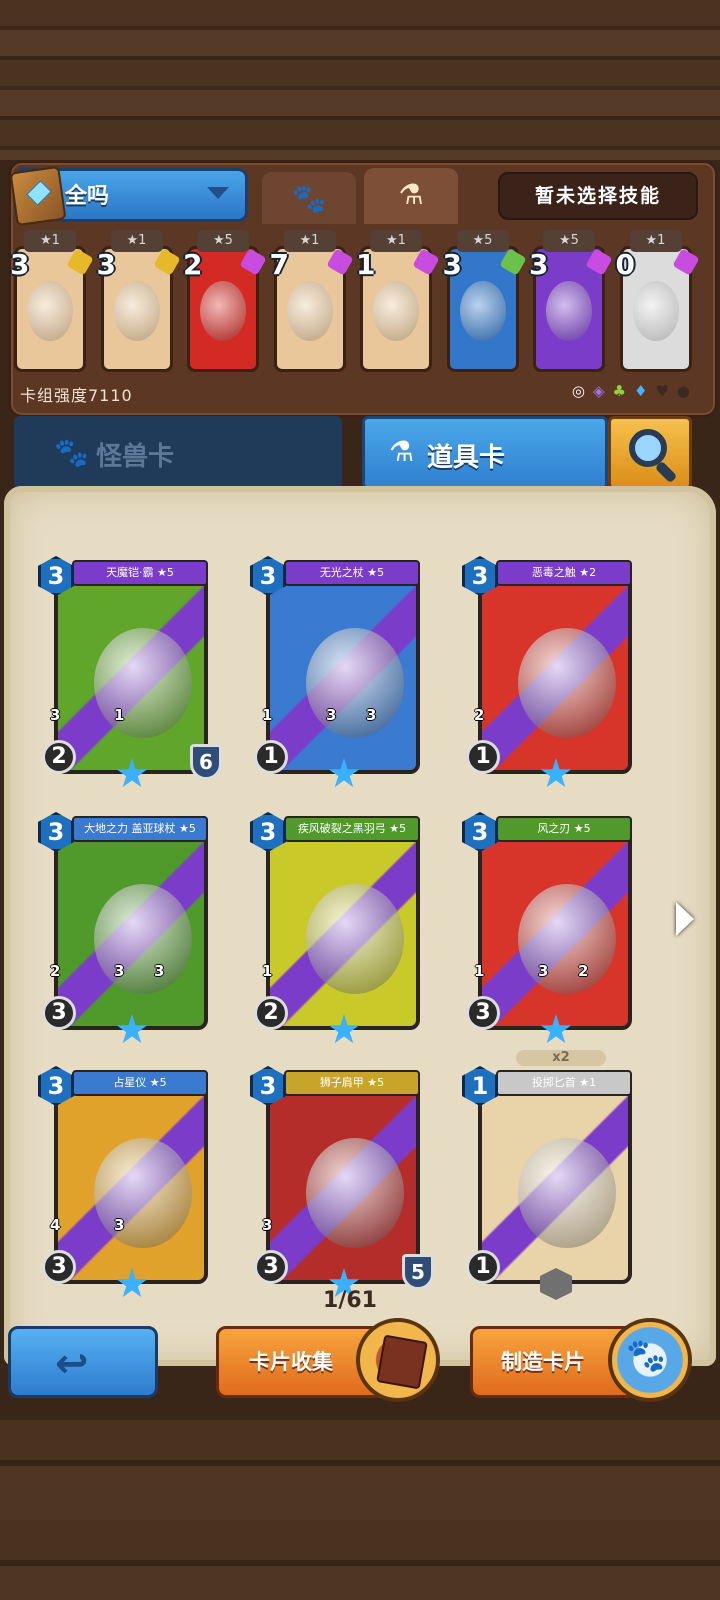  I want to click on craft-card-label: 制造卡片, so click(543, 1362).